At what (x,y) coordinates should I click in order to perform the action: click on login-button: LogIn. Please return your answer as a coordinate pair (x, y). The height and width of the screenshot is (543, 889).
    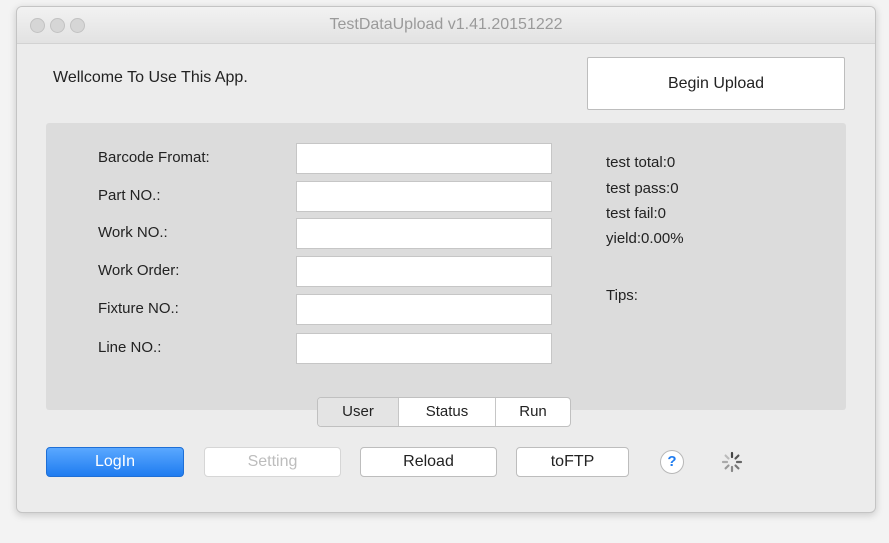
    Looking at the image, I should click on (115, 462).